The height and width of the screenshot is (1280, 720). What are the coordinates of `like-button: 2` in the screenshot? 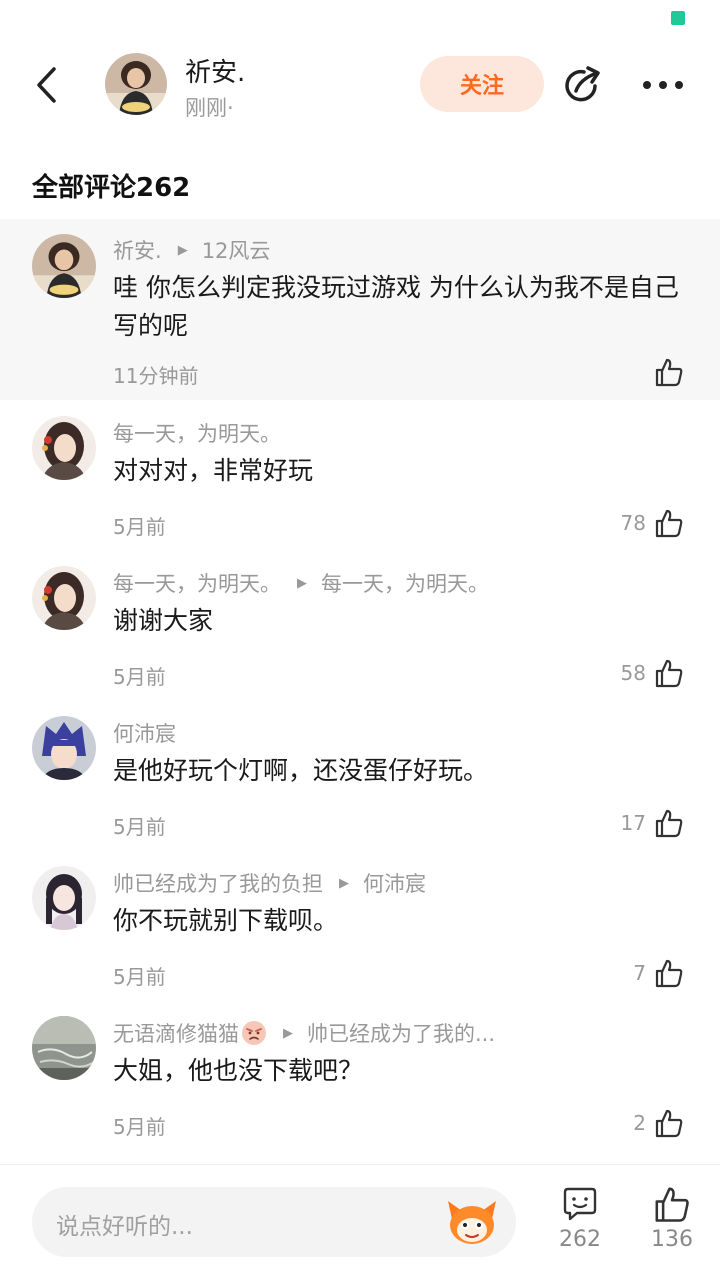 It's located at (658, 1123).